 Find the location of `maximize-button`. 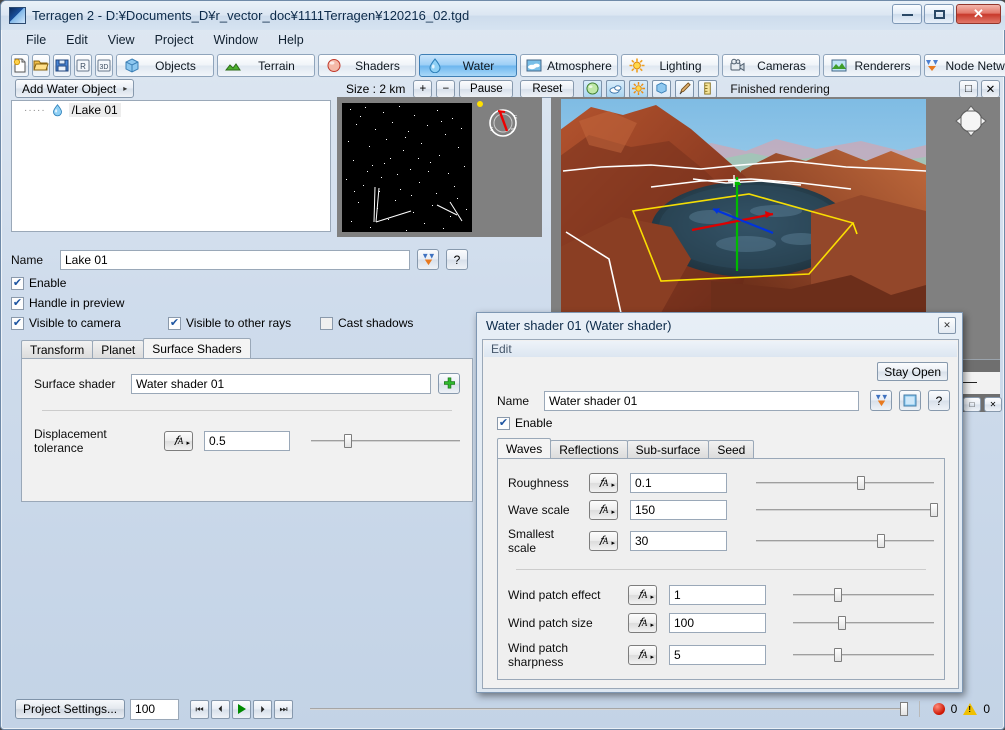

maximize-button is located at coordinates (939, 14).